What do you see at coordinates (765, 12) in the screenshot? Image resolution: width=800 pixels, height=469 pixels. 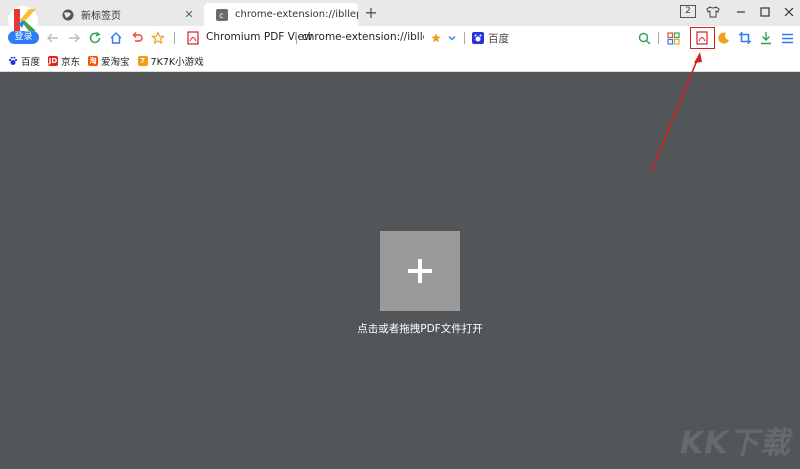 I see `maximize-icon` at bounding box center [765, 12].